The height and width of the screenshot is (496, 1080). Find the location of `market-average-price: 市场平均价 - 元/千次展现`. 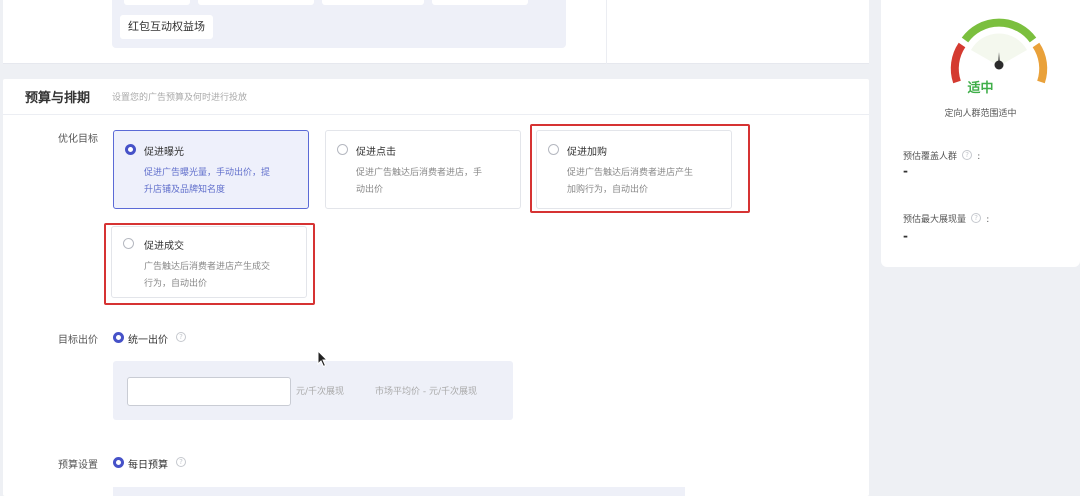

market-average-price: 市场平均价 - 元/千次展现 is located at coordinates (426, 392).